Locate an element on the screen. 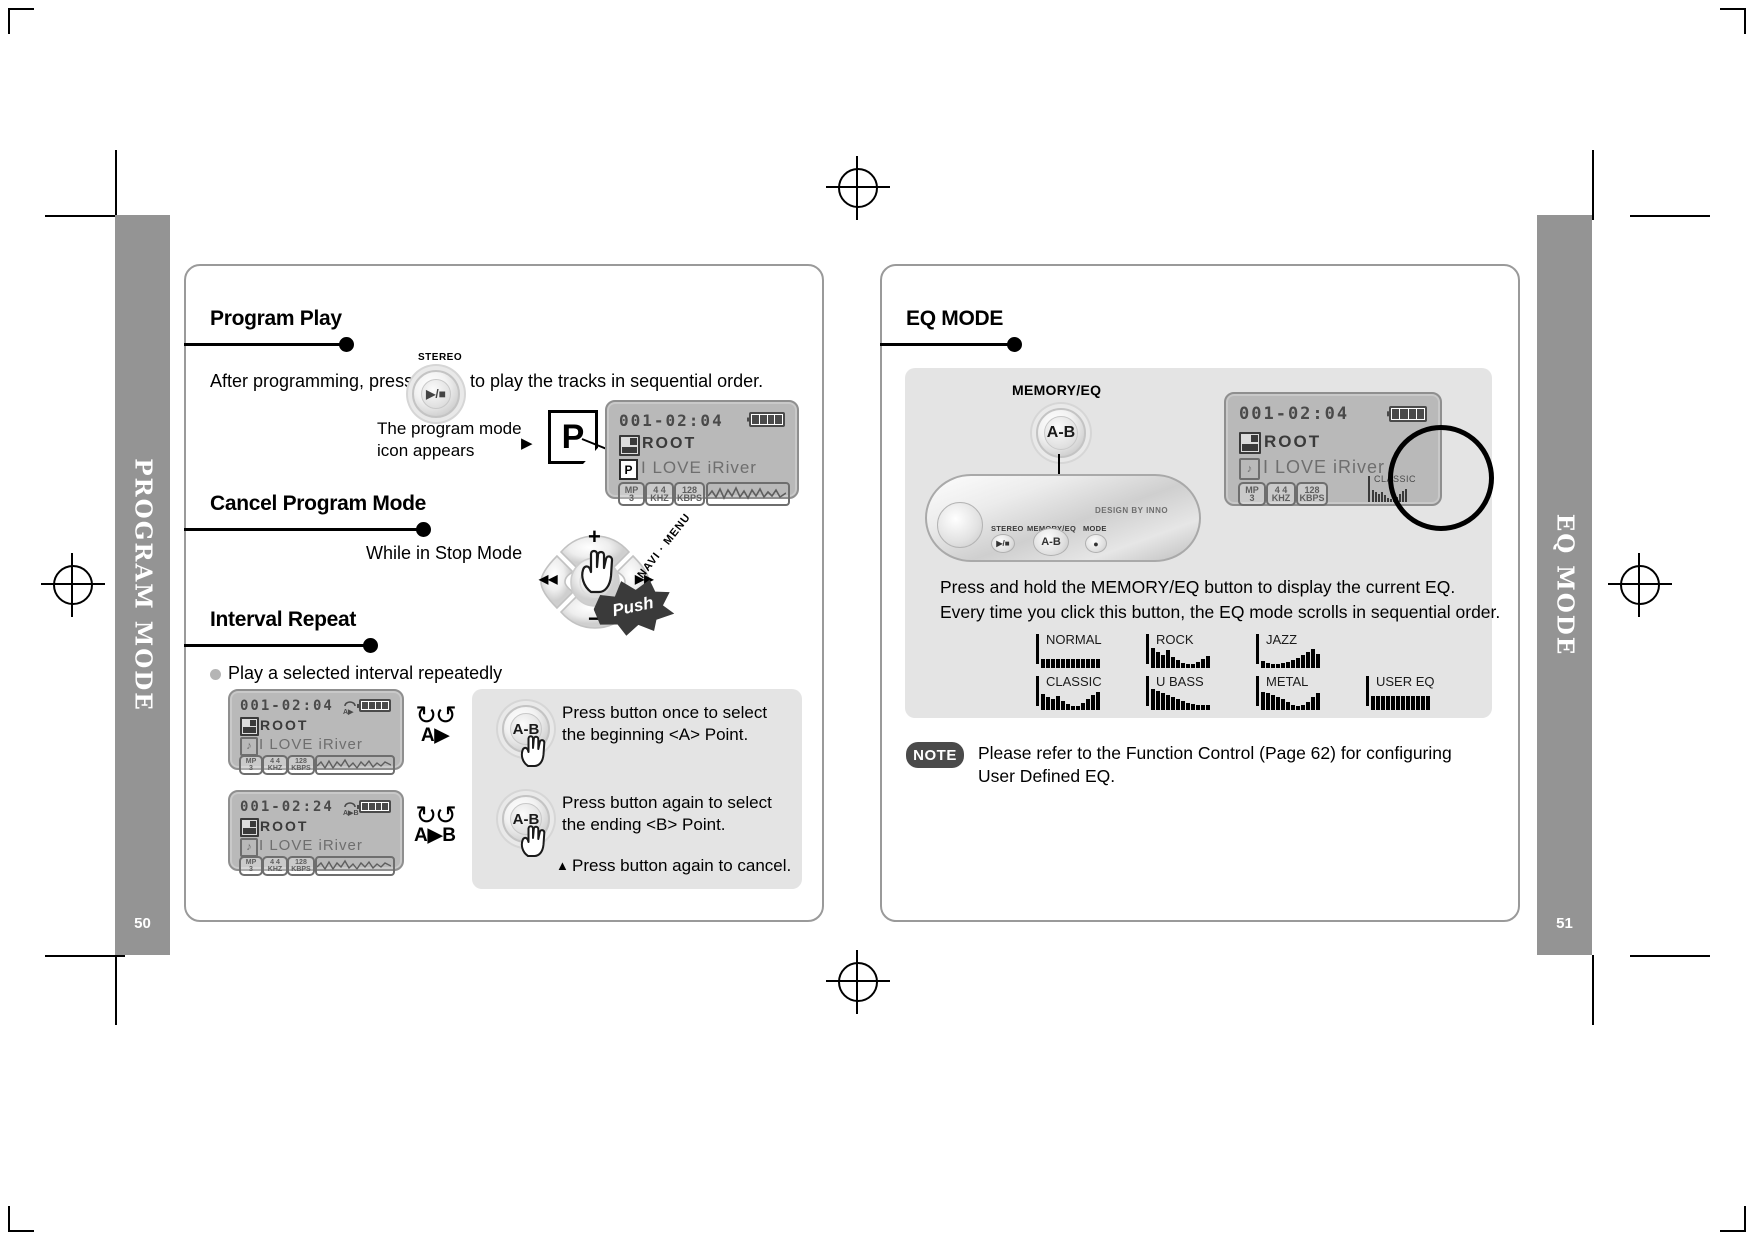 This screenshot has height=1240, width=1754. registration-mark-right is located at coordinates (1640, 585).